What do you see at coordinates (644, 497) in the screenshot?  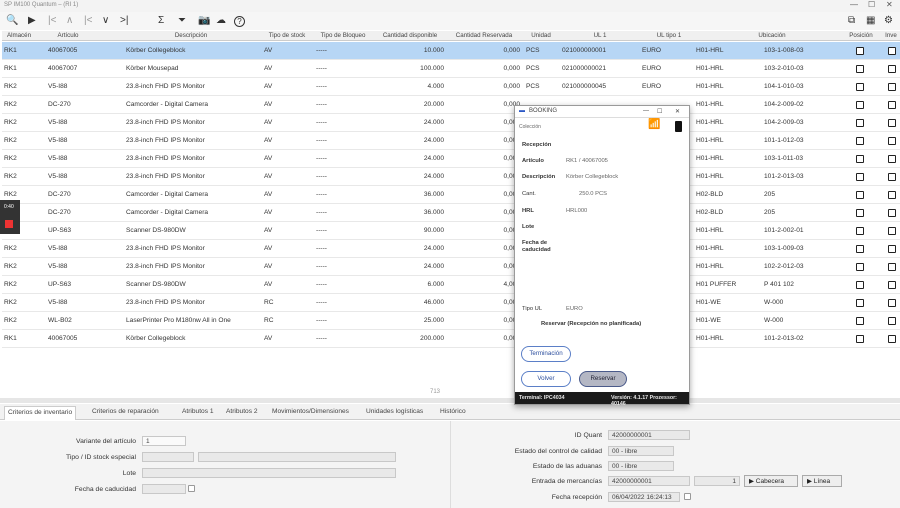 I see `fecha-recepcion-field: 06/04/2022 16:24:13` at bounding box center [644, 497].